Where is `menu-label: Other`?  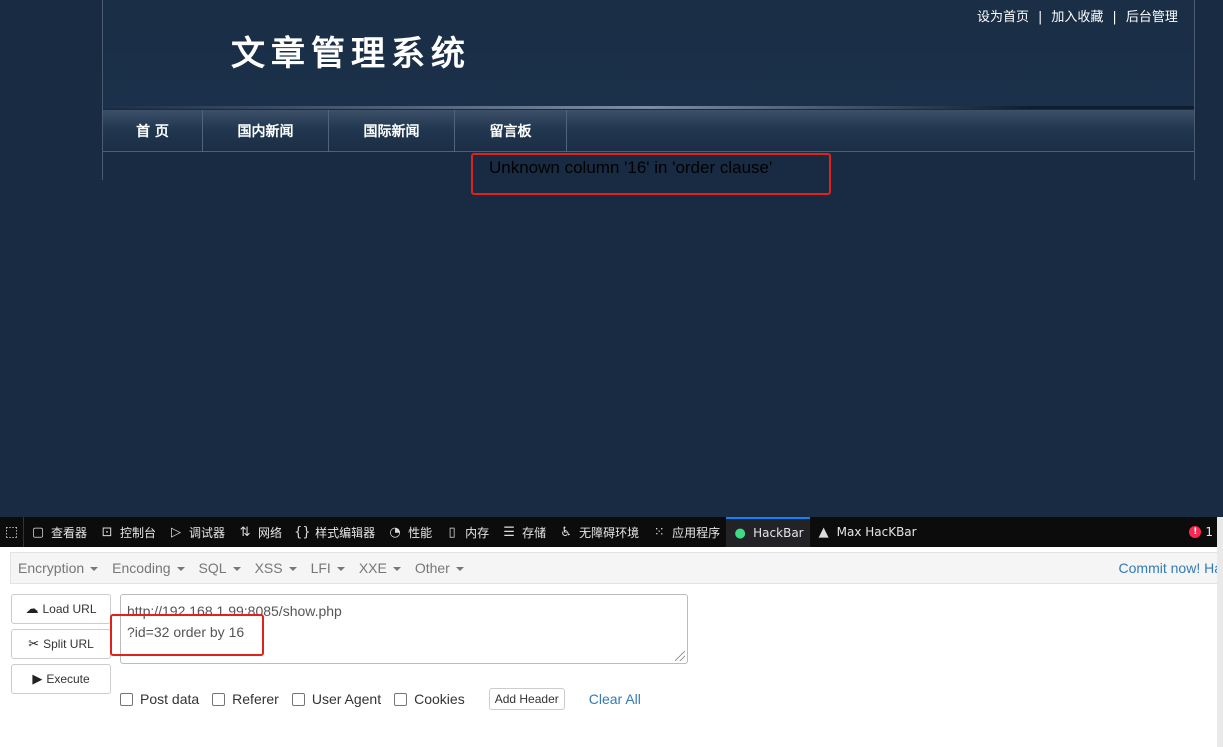 menu-label: Other is located at coordinates (432, 568).